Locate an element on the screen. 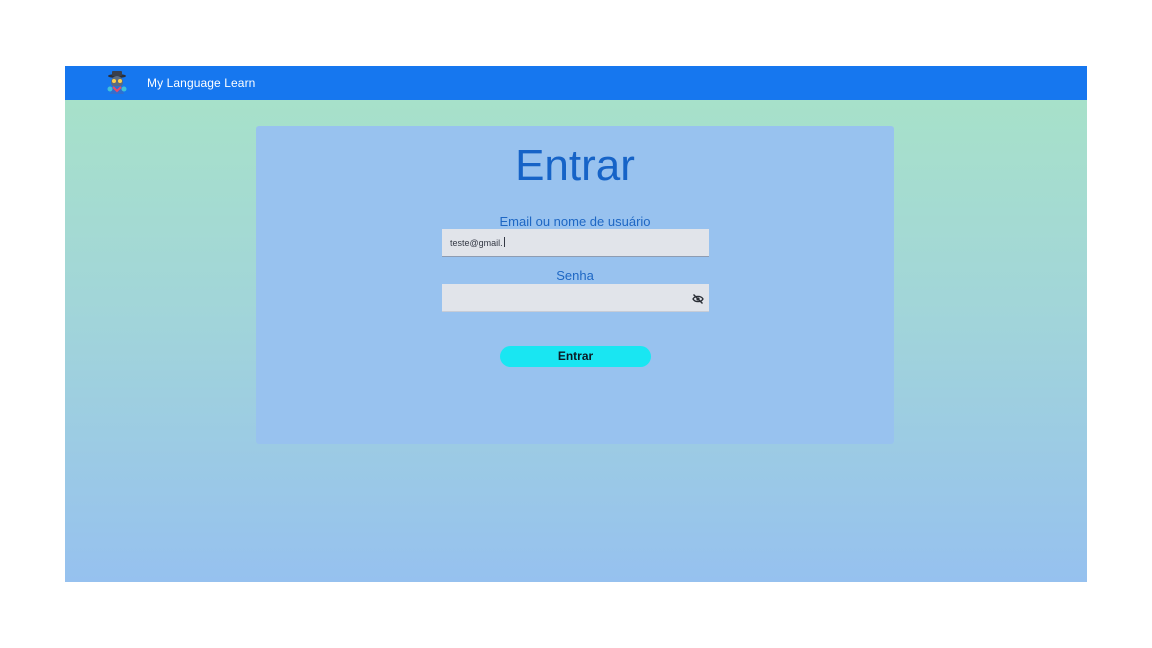 The height and width of the screenshot is (648, 1152). password-label: Senha is located at coordinates (575, 275).